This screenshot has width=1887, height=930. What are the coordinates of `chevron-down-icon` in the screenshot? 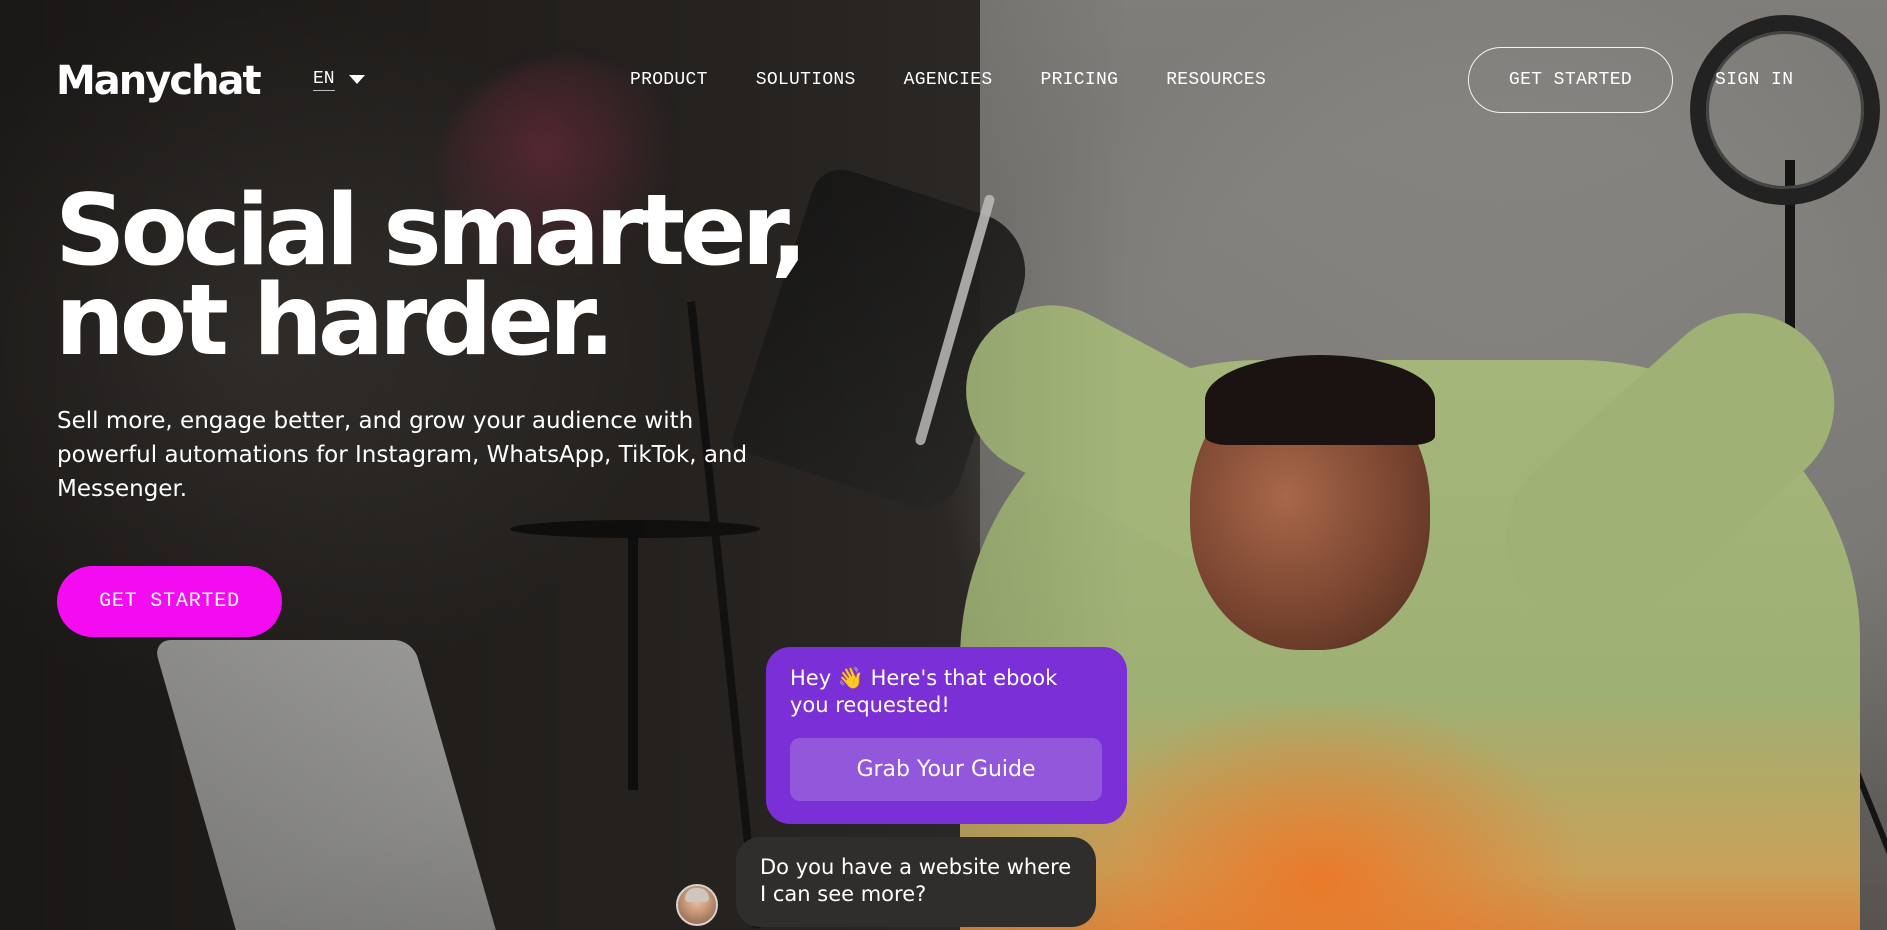 It's located at (356, 79).